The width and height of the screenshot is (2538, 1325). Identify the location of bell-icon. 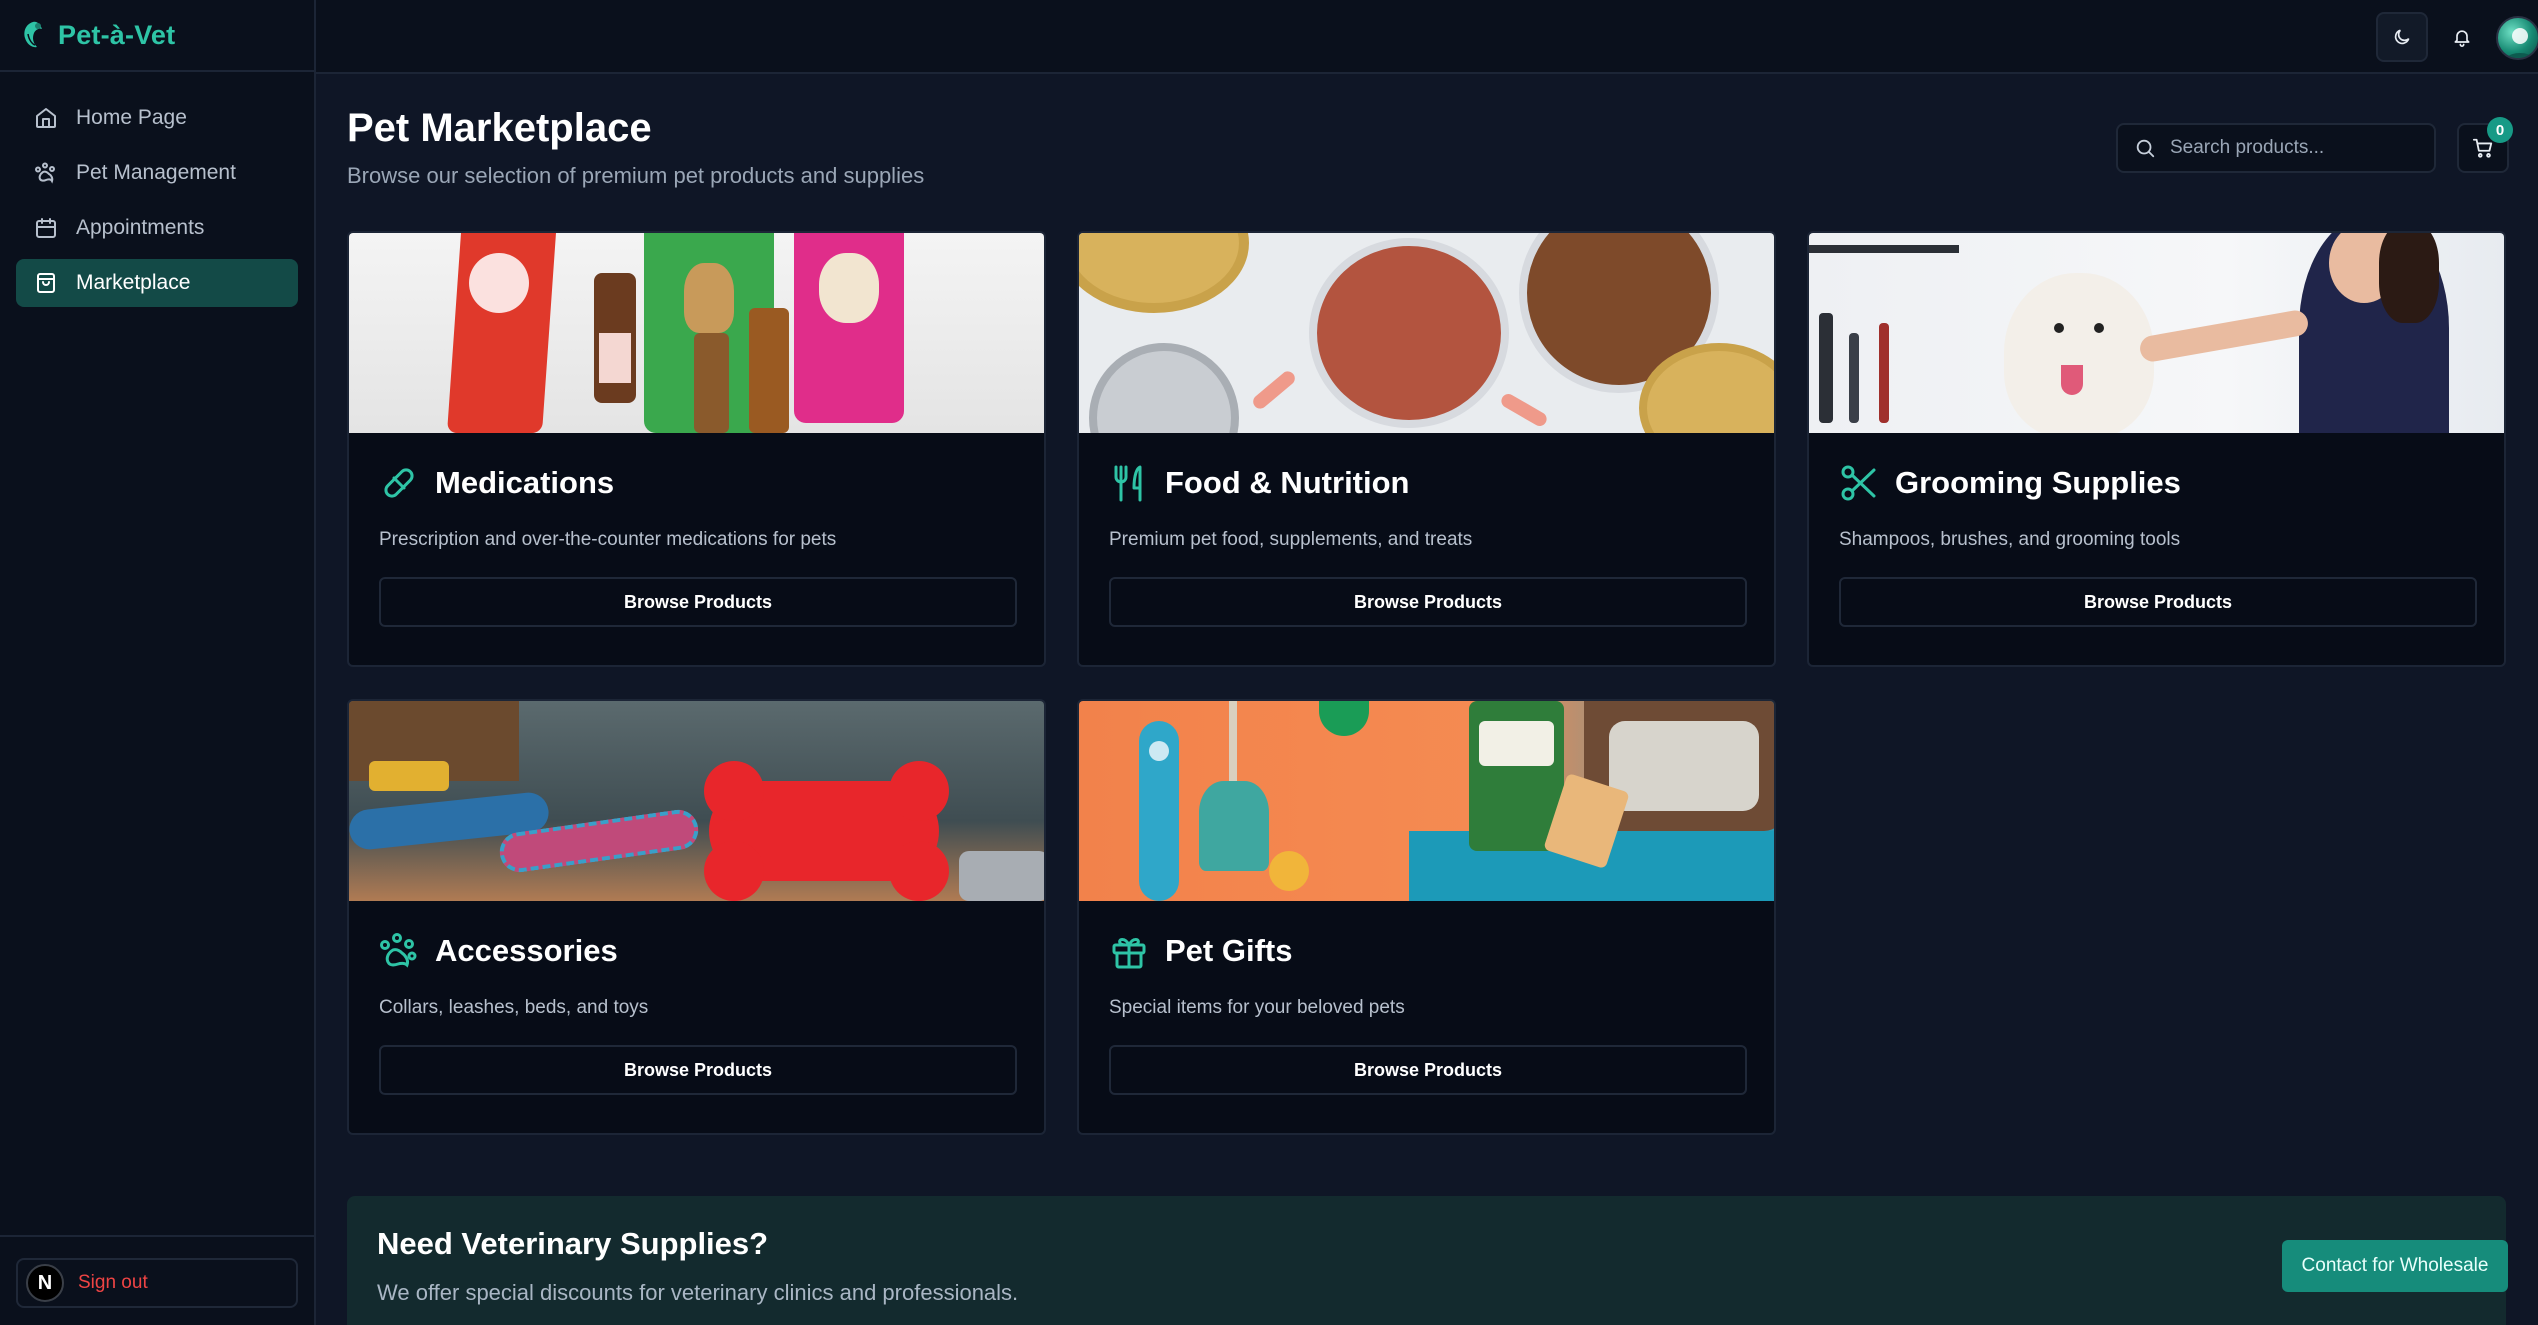
(2462, 38).